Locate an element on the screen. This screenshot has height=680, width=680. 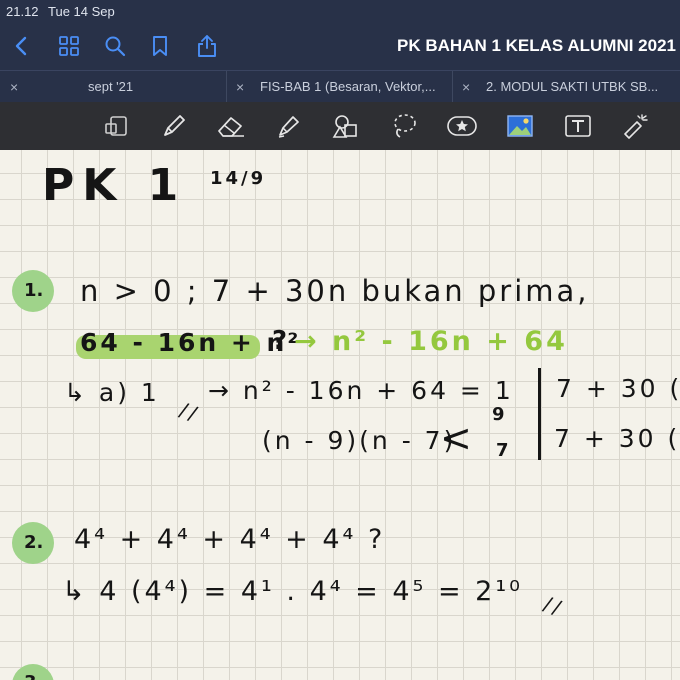
note-title: PK 1 is located at coordinates (114, 185).